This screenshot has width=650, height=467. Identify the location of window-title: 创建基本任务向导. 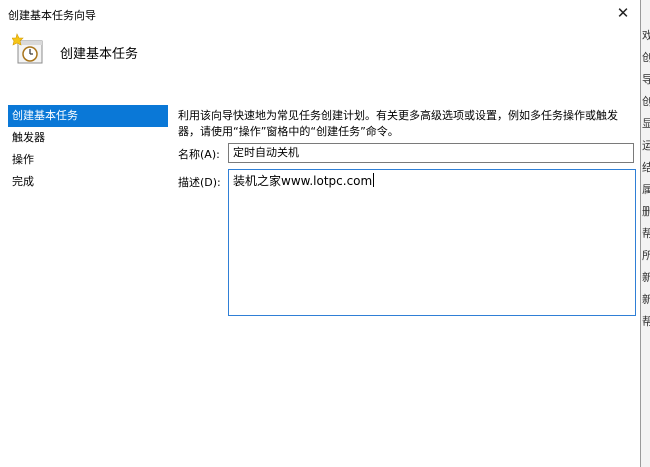
(52, 15).